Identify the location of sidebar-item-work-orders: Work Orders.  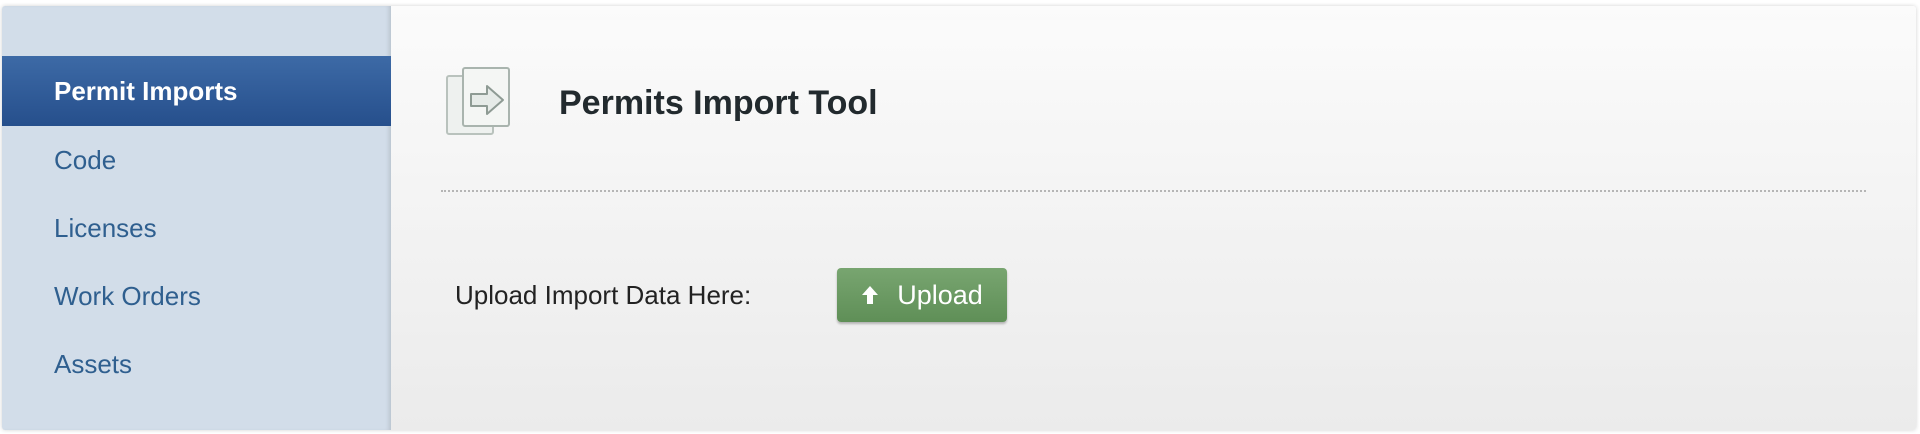
(196, 296).